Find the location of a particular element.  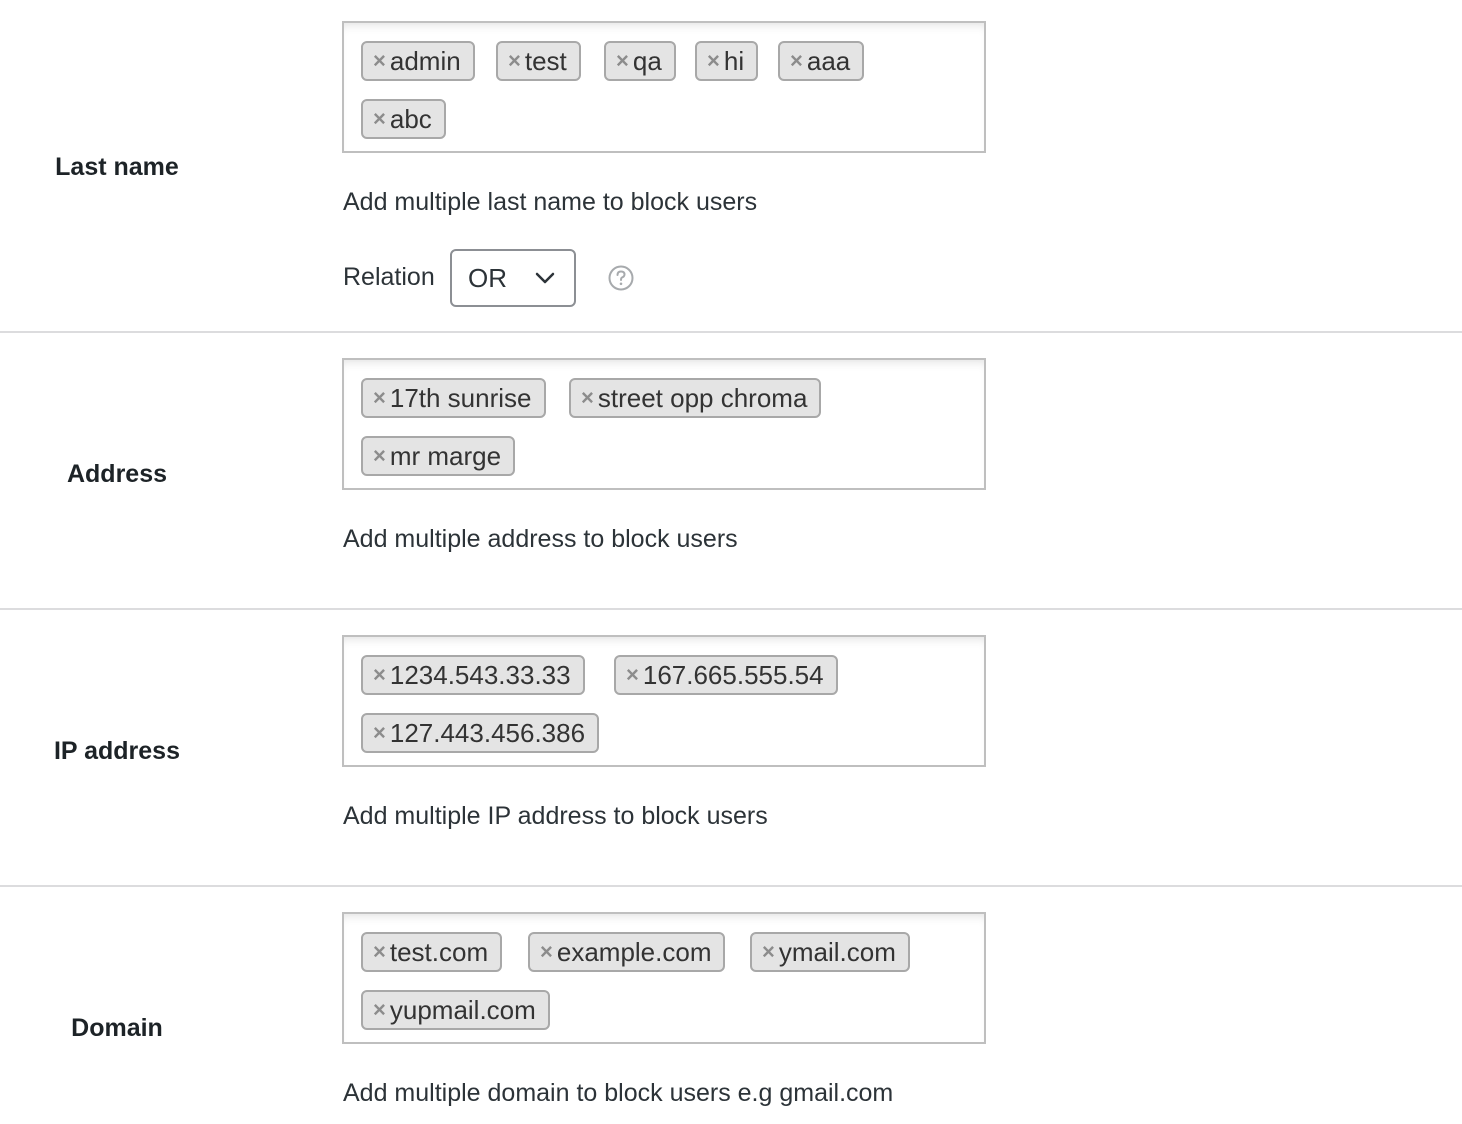

tag-chip: × hi is located at coordinates (727, 61).